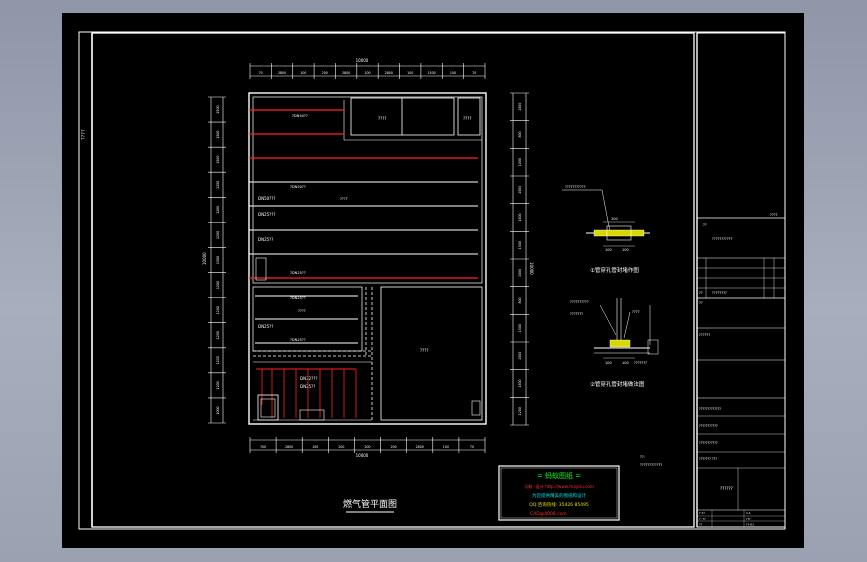 The height and width of the screenshot is (562, 867). What do you see at coordinates (303, 73) in the screenshot?
I see `top-dim-3: 100` at bounding box center [303, 73].